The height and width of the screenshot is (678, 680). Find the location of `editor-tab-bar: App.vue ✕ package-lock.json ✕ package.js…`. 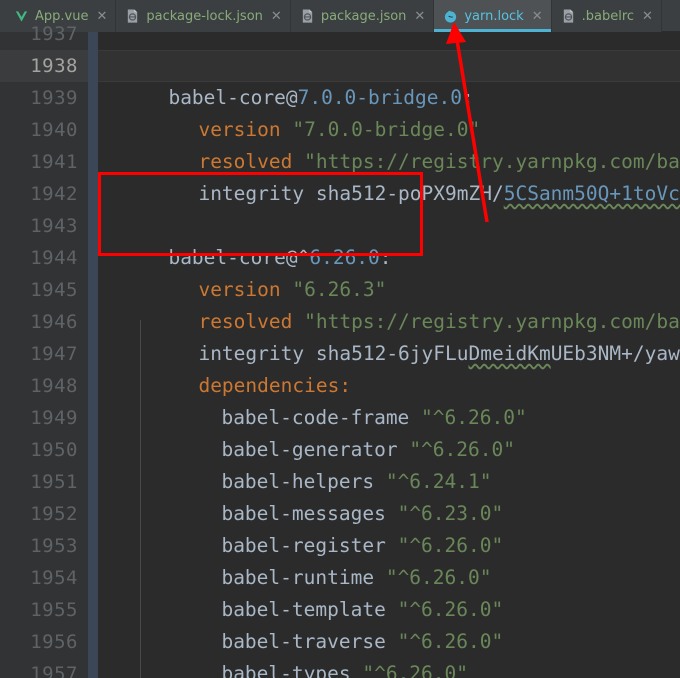

editor-tab-bar: App.vue ✕ package-lock.json ✕ package.js… is located at coordinates (340, 16).